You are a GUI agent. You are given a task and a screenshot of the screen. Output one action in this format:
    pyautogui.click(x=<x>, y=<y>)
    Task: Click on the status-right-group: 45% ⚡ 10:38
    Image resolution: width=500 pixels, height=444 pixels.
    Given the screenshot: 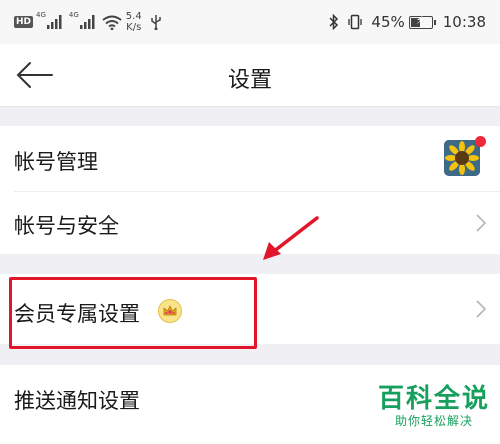 What is the action you would take?
    pyautogui.click(x=407, y=22)
    